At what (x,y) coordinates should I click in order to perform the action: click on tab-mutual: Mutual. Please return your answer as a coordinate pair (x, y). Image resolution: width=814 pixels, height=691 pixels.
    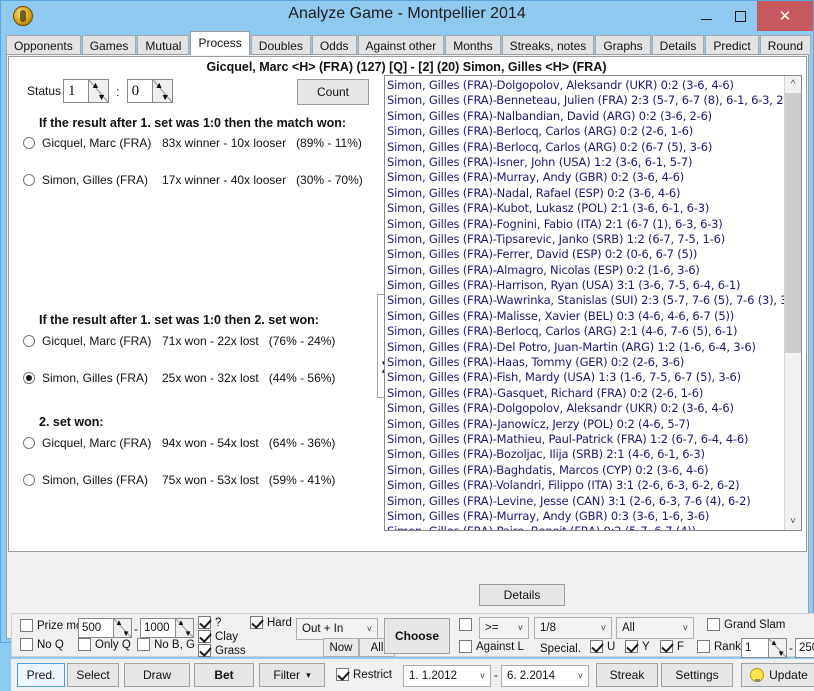
    Looking at the image, I should click on (163, 45).